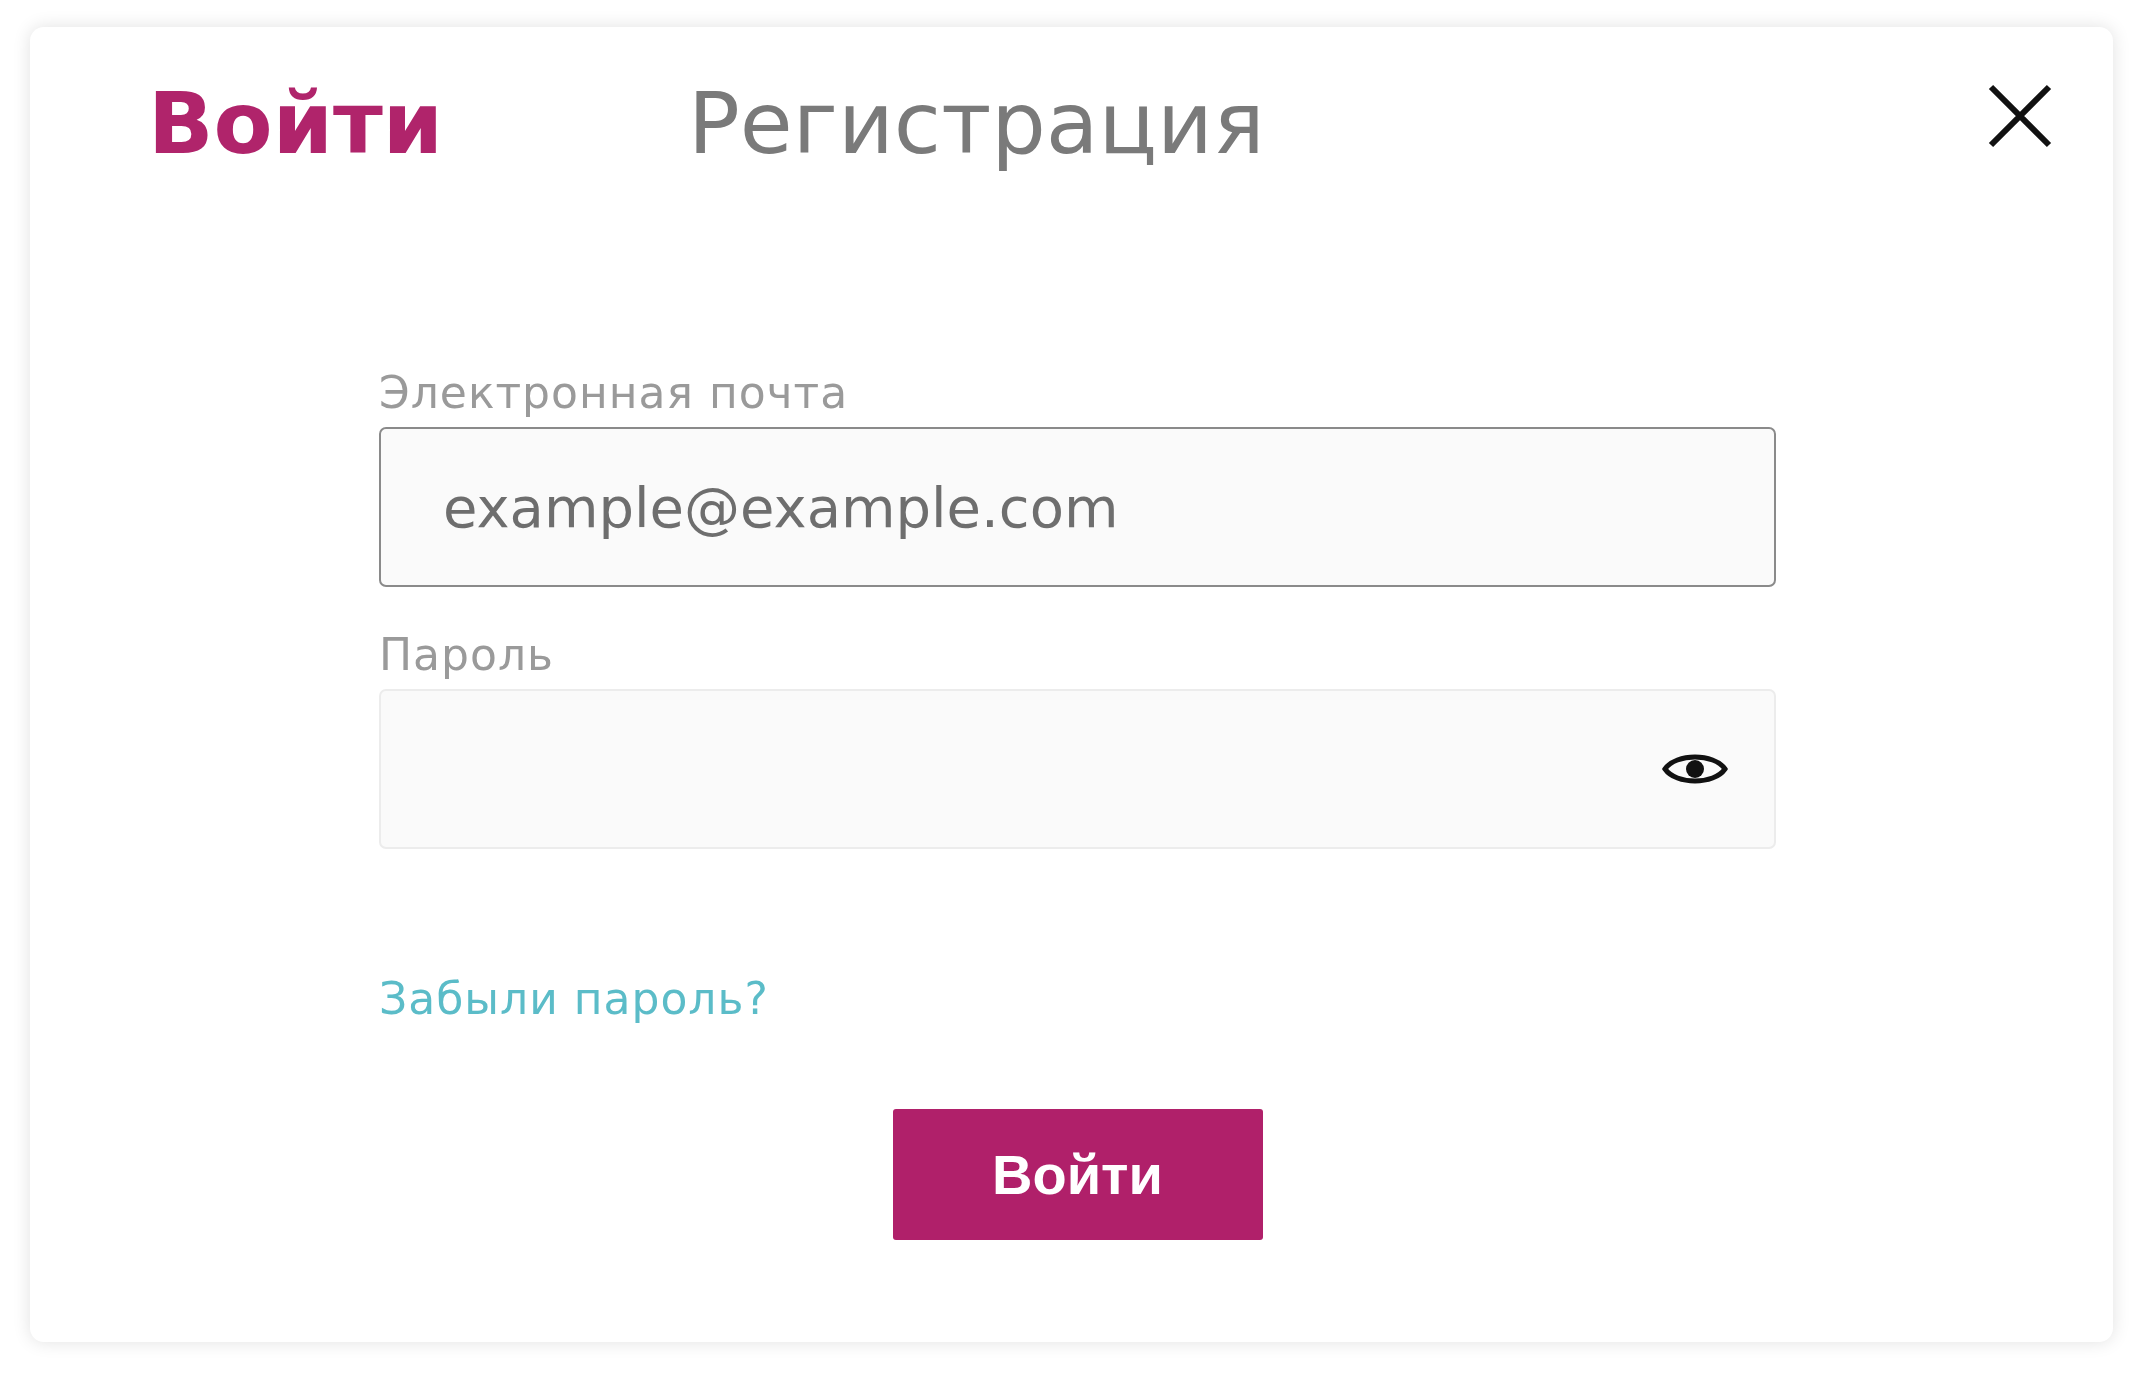 Image resolution: width=2144 pixels, height=1377 pixels. What do you see at coordinates (976, 123) in the screenshot?
I see `tab: Регистрация` at bounding box center [976, 123].